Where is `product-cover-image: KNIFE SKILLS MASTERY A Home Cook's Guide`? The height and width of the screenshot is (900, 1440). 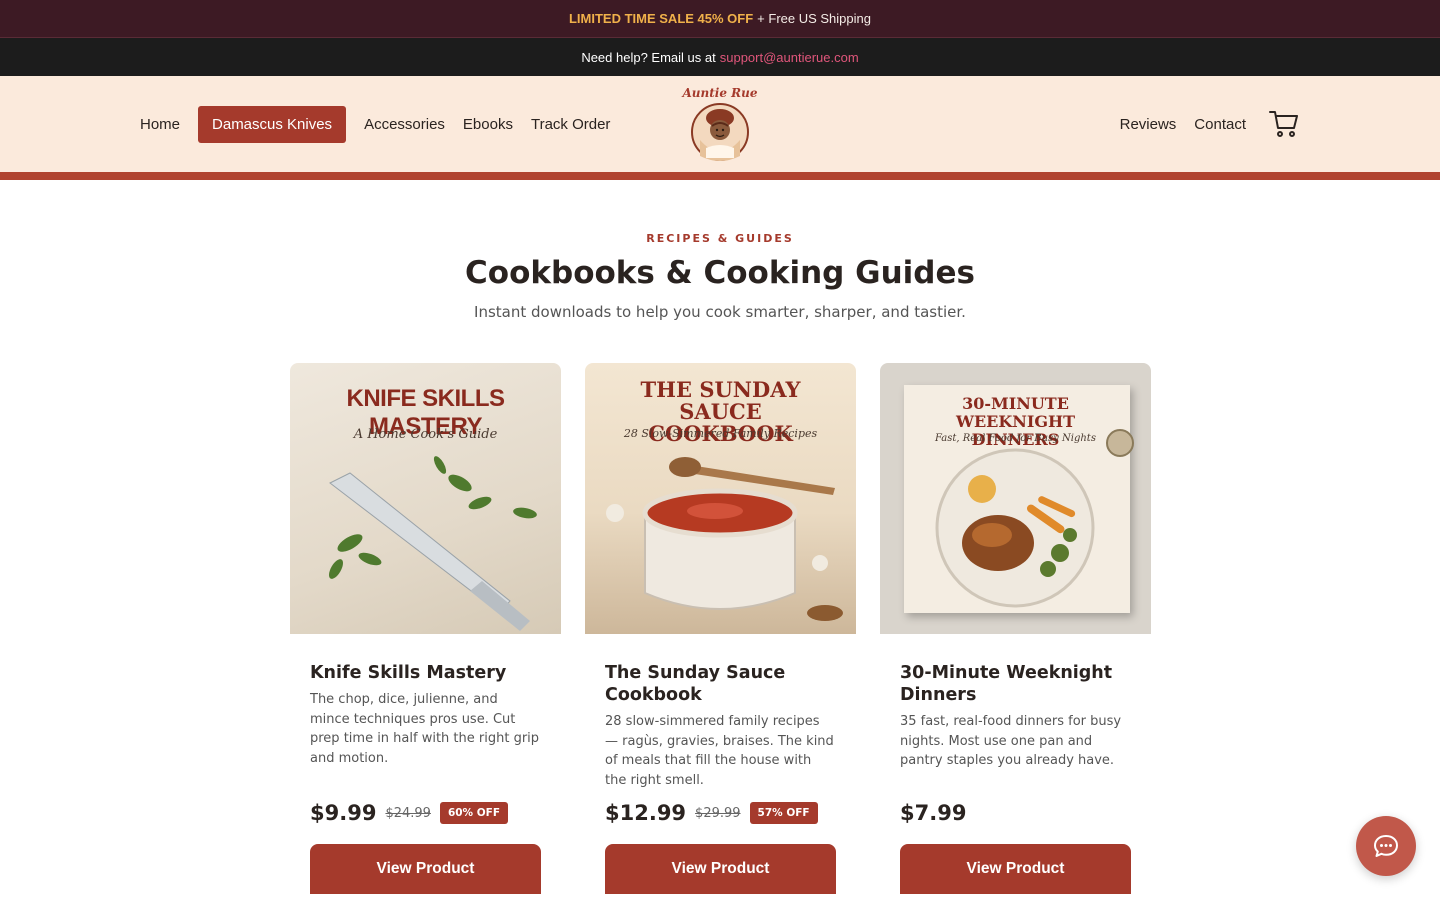 product-cover-image: KNIFE SKILLS MASTERY A Home Cook's Guide is located at coordinates (425, 498).